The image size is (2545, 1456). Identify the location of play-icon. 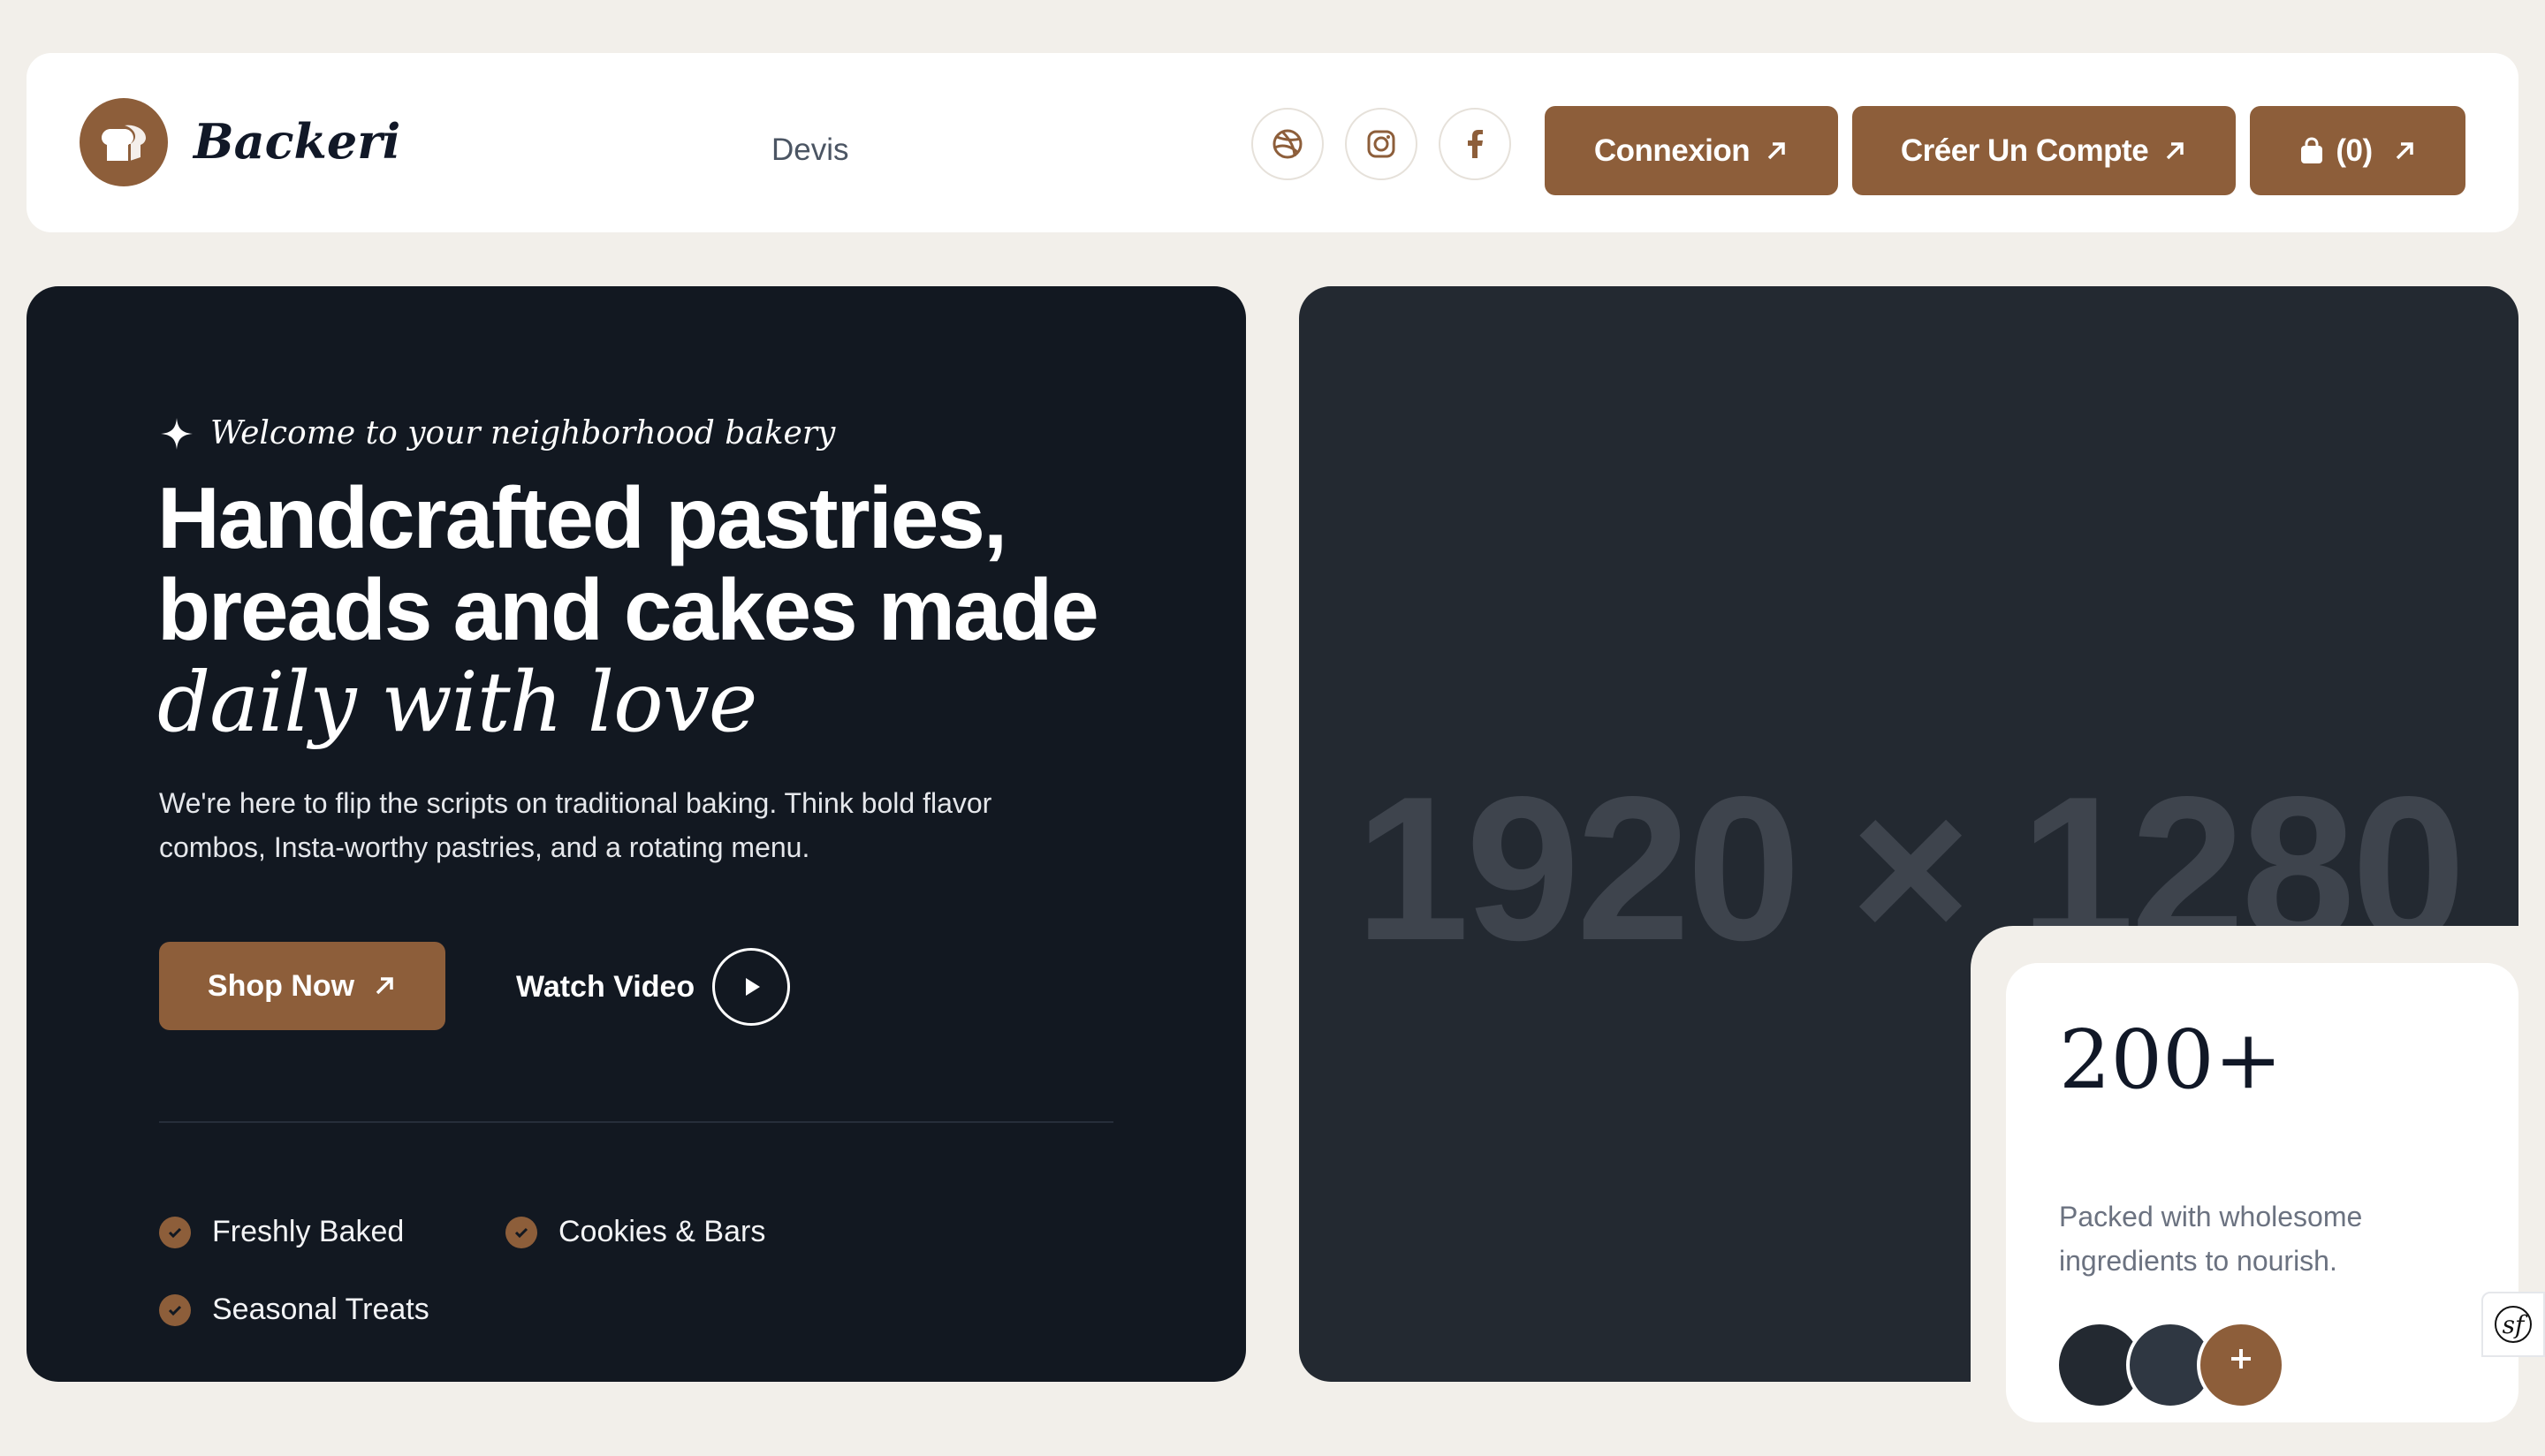
(751, 987).